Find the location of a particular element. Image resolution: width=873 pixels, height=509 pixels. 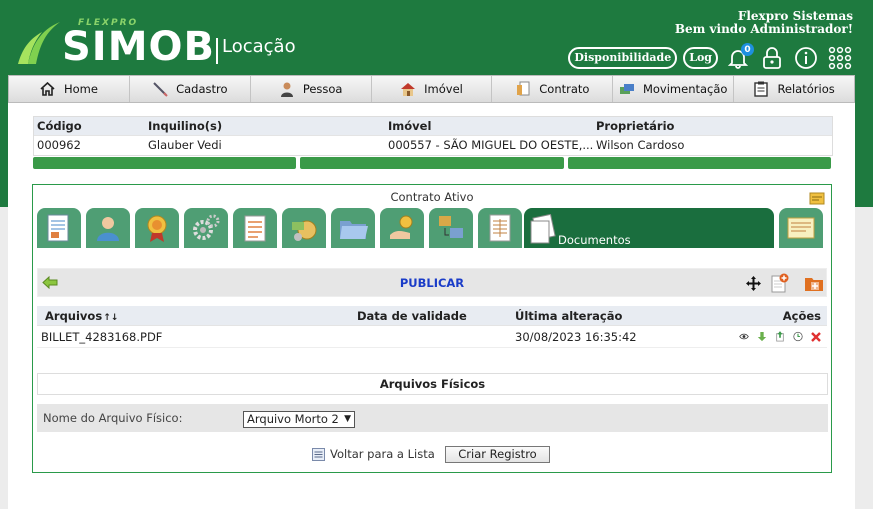

documents-icon is located at coordinates (543, 229).